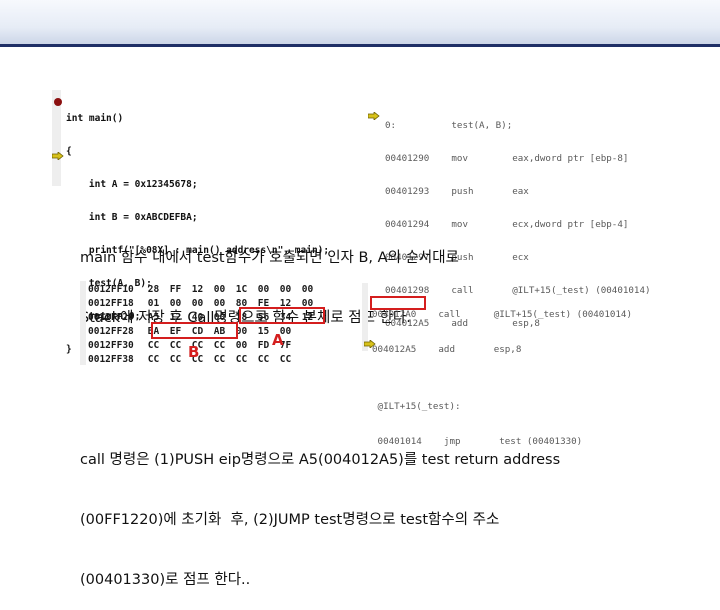  I want to click on asm-line: 004012A0 call @ILT+15(_test) (00401014), so click(502, 314).